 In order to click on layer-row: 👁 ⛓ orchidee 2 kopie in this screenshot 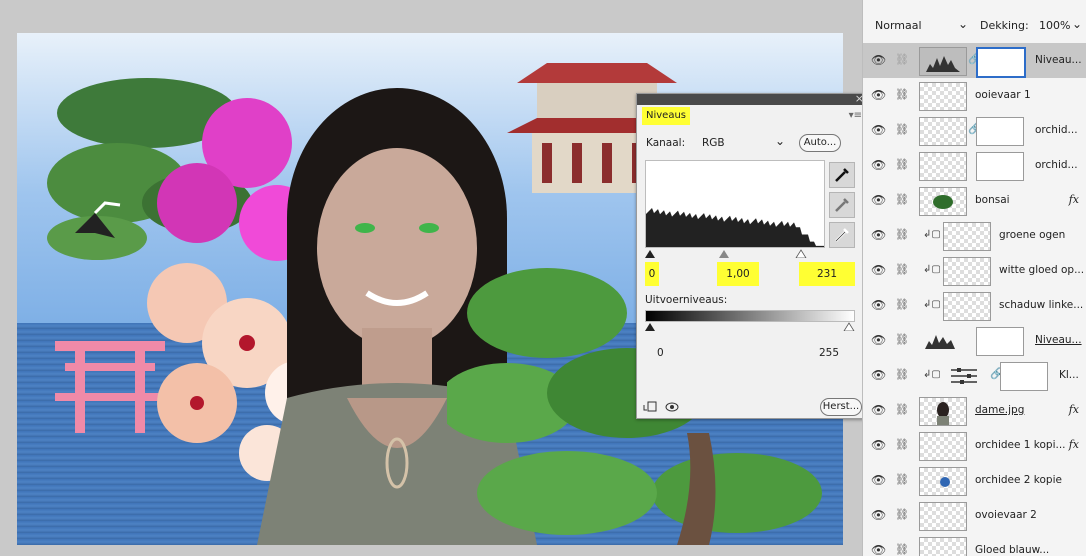, I will do `click(974, 481)`.